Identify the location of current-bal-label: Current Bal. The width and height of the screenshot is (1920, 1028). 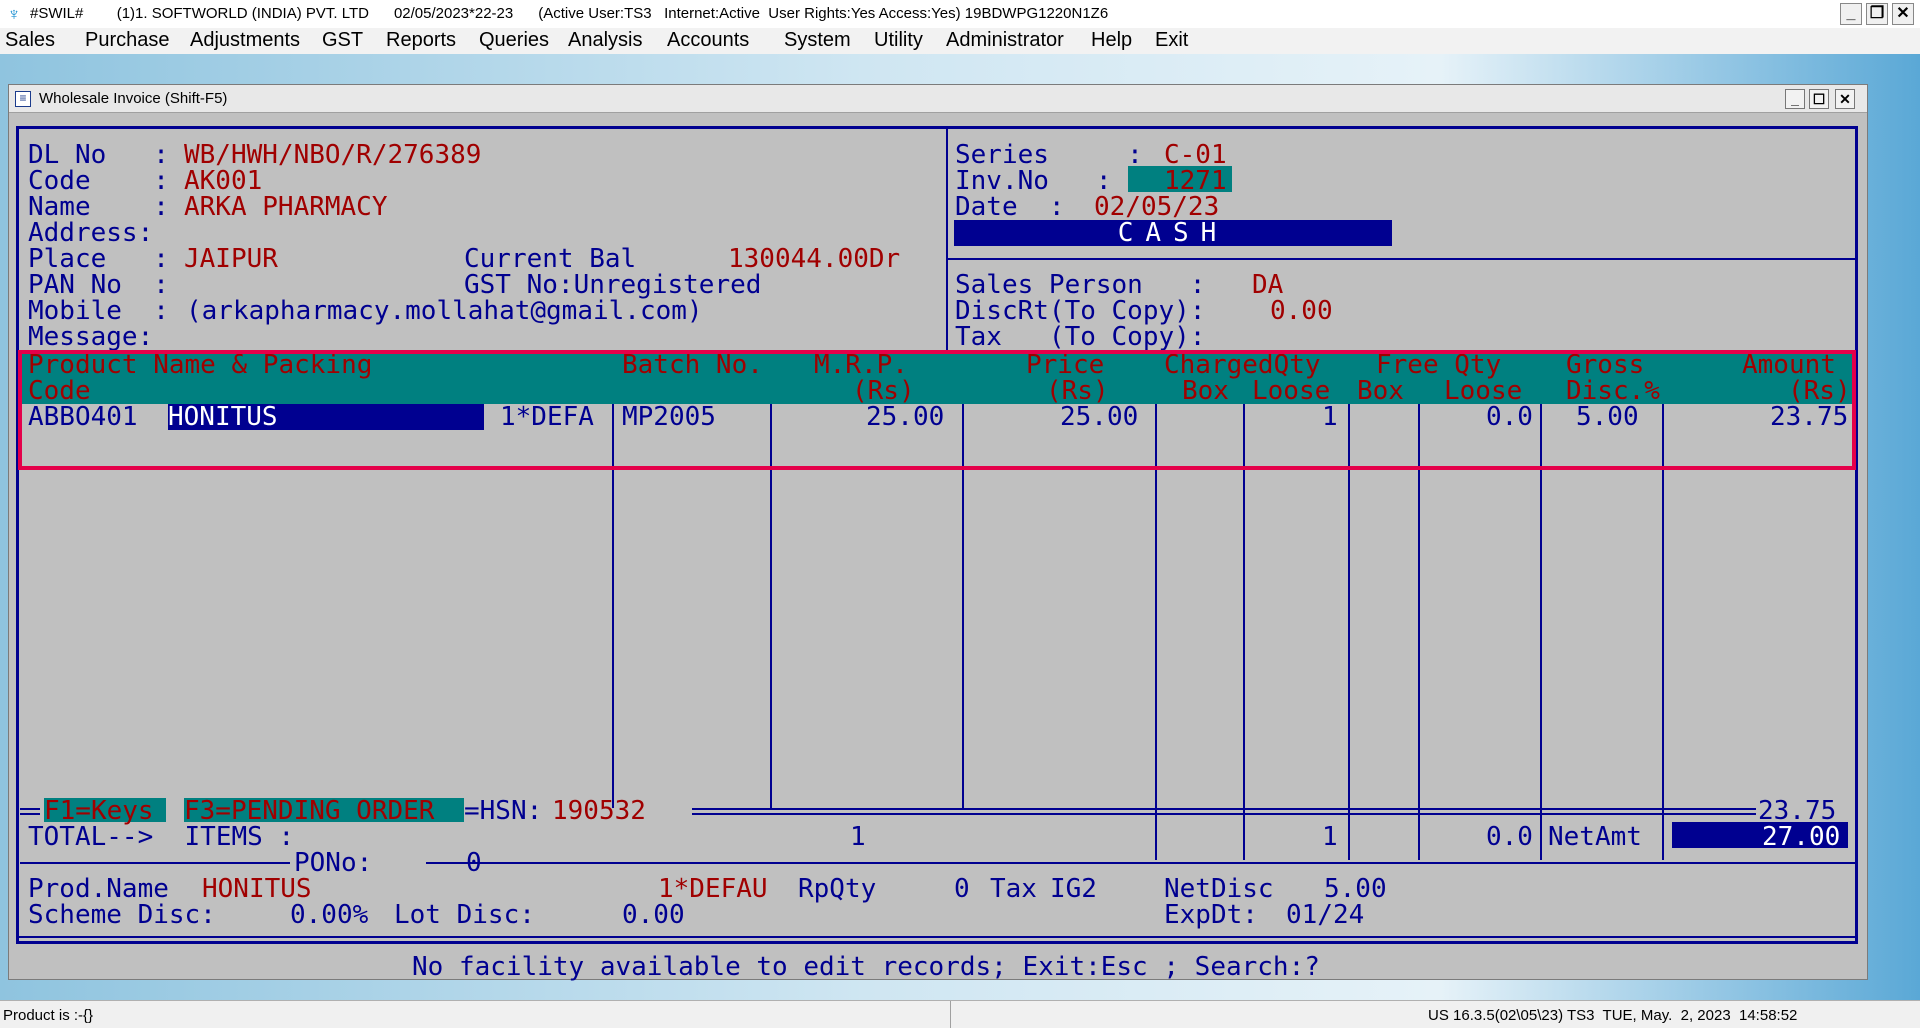
(550, 259).